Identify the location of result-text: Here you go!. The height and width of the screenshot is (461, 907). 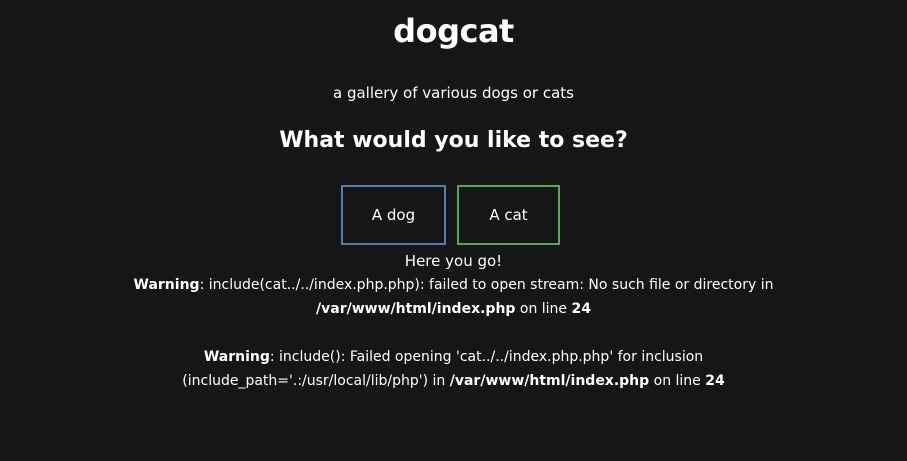
(453, 261).